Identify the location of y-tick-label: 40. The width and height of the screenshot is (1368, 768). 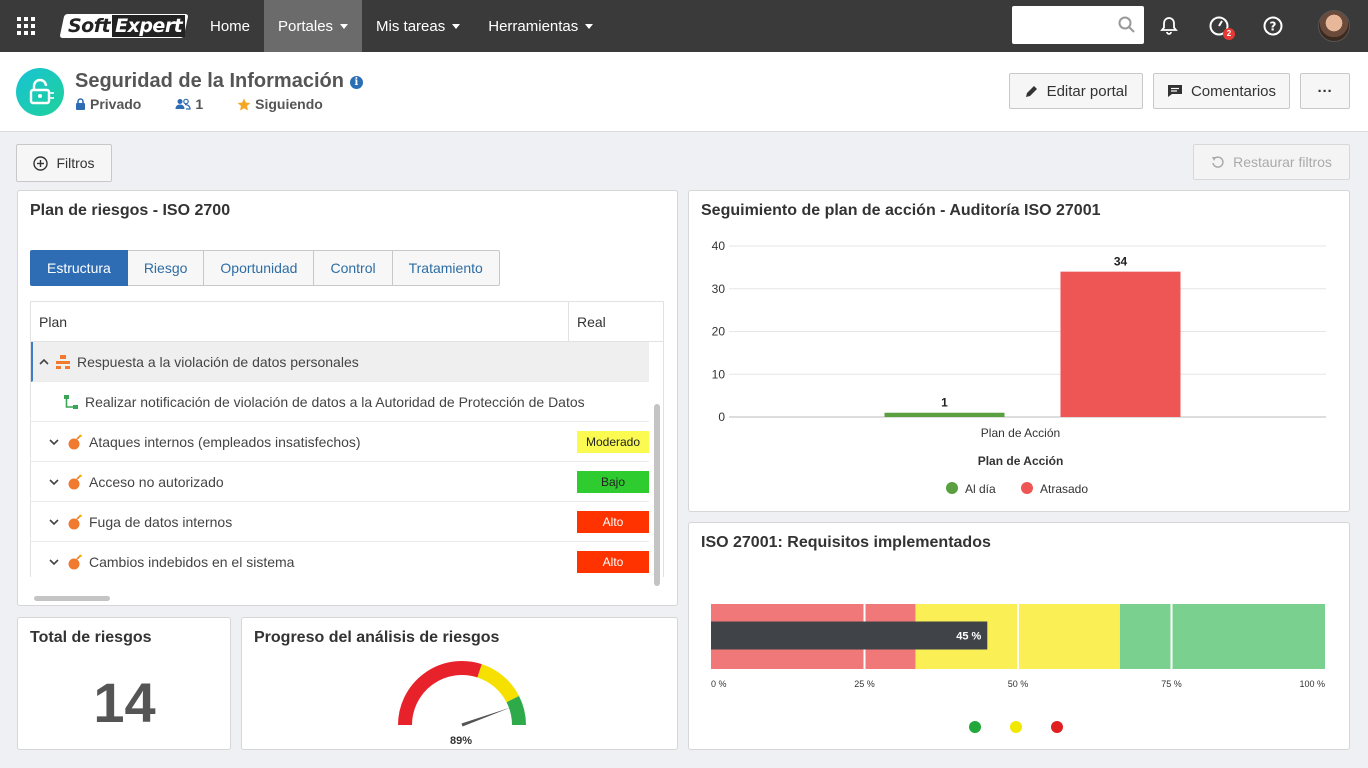
(719, 246).